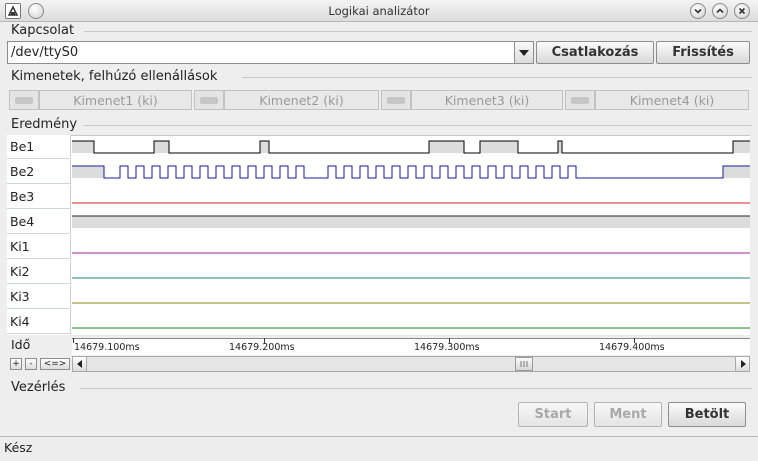 The width and height of the screenshot is (758, 461). Describe the element at coordinates (524, 52) in the screenshot. I see `port-combo-arrow` at that location.